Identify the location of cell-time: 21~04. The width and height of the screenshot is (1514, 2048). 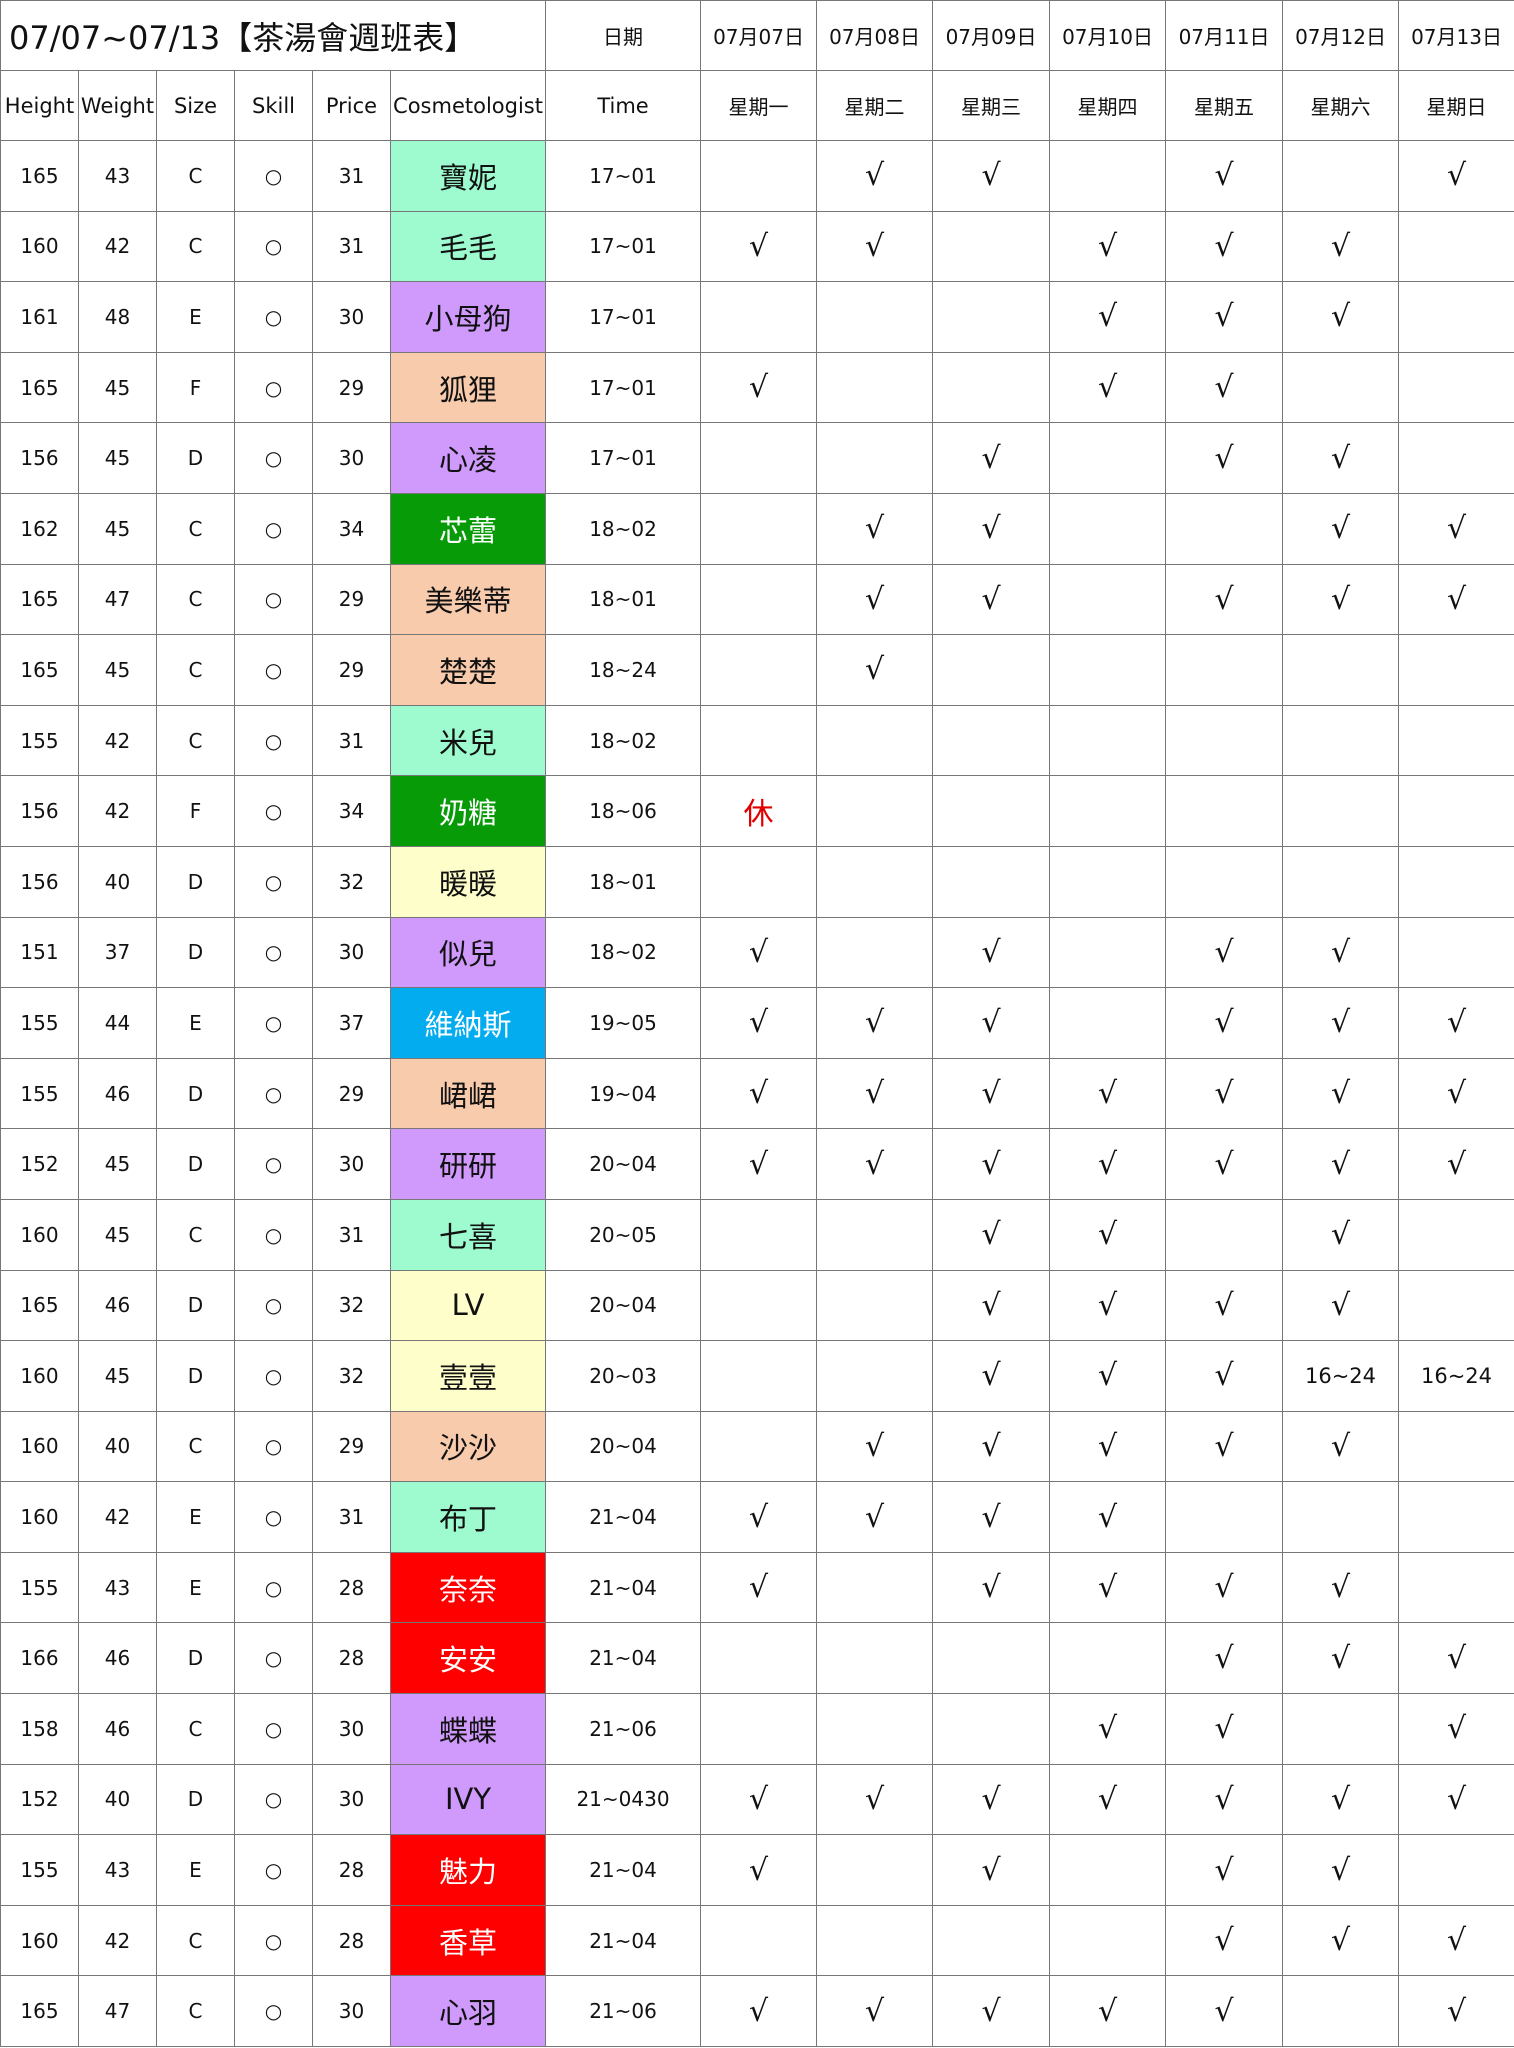
(623, 1658).